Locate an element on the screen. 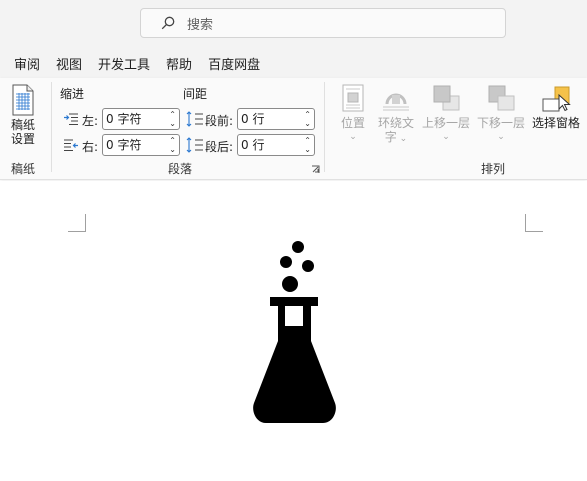 This screenshot has height=481, width=587. search-placeholder: 搜索 is located at coordinates (200, 25).